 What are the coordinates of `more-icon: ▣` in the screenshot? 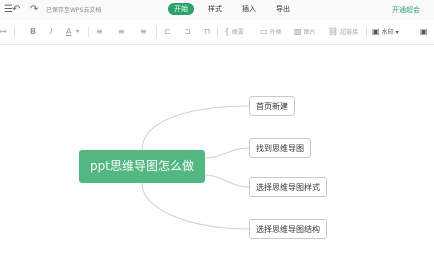 It's located at (424, 32).